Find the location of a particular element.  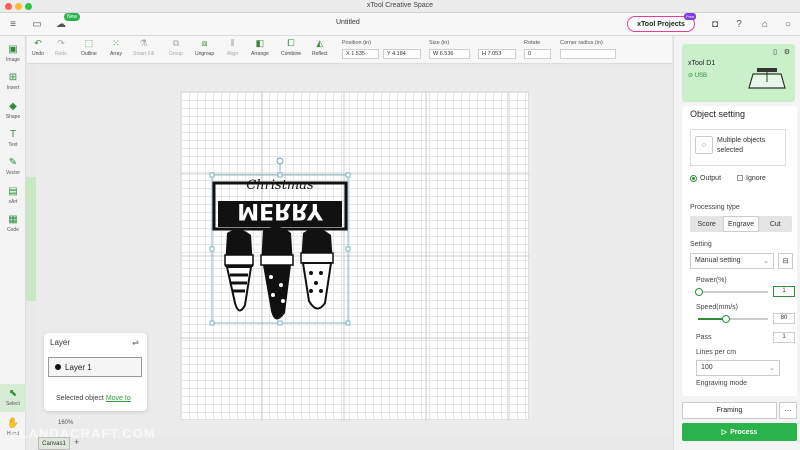

rail-item-label: Code is located at coordinates (13, 230).